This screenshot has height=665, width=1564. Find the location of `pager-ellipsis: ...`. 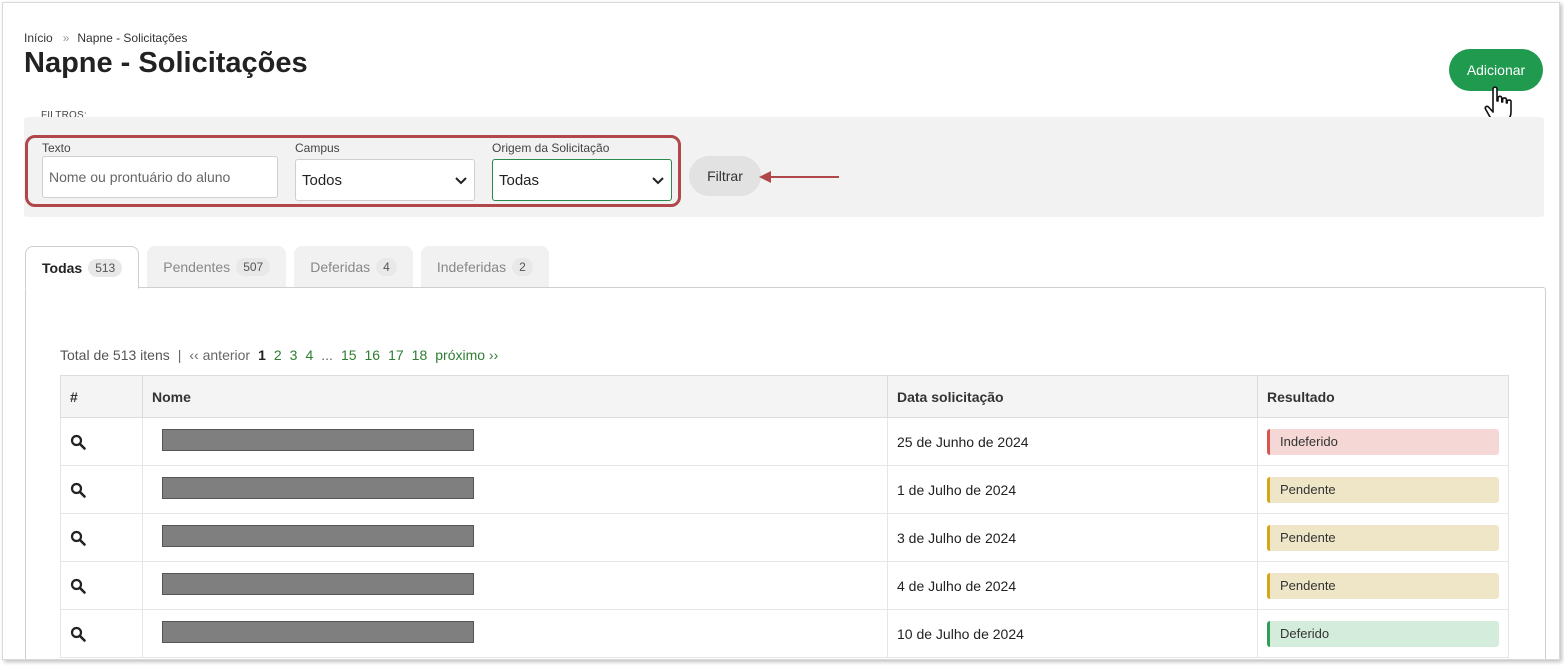

pager-ellipsis: ... is located at coordinates (327, 355).